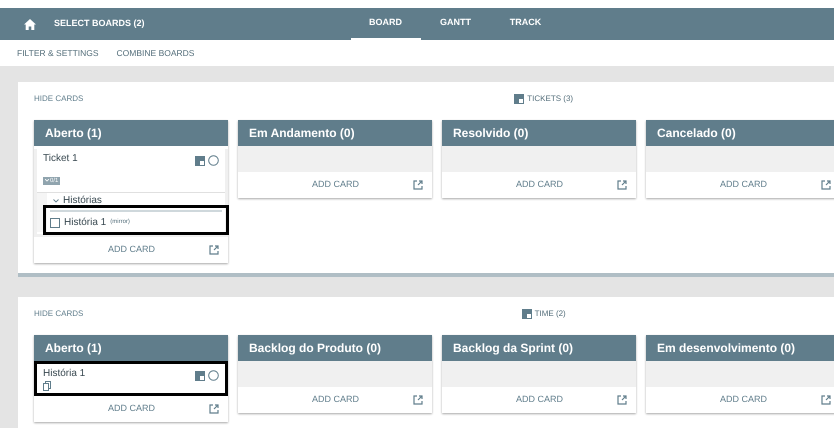 The image size is (834, 428). Describe the element at coordinates (335, 133) in the screenshot. I see `column-header: Em Andamento (0)` at that location.